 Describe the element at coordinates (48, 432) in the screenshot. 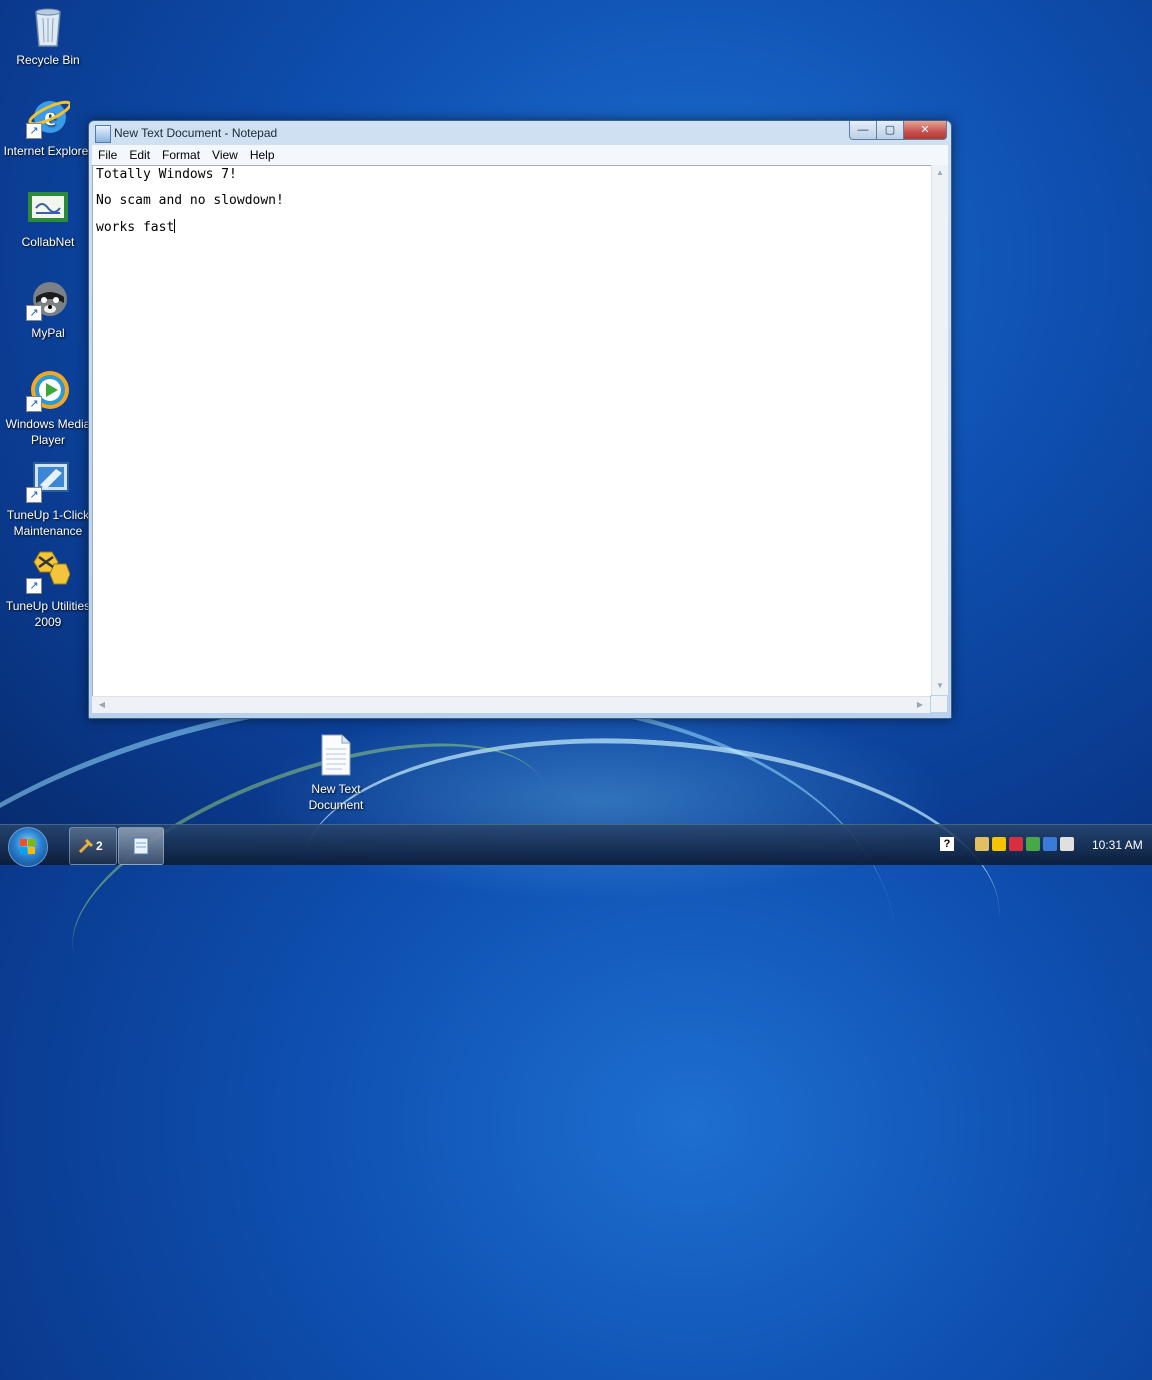

I see `desktop-icon-label: Windows Media Player` at that location.